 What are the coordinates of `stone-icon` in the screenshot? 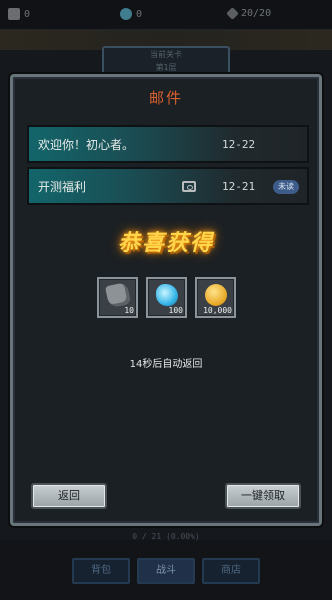 It's located at (118, 295).